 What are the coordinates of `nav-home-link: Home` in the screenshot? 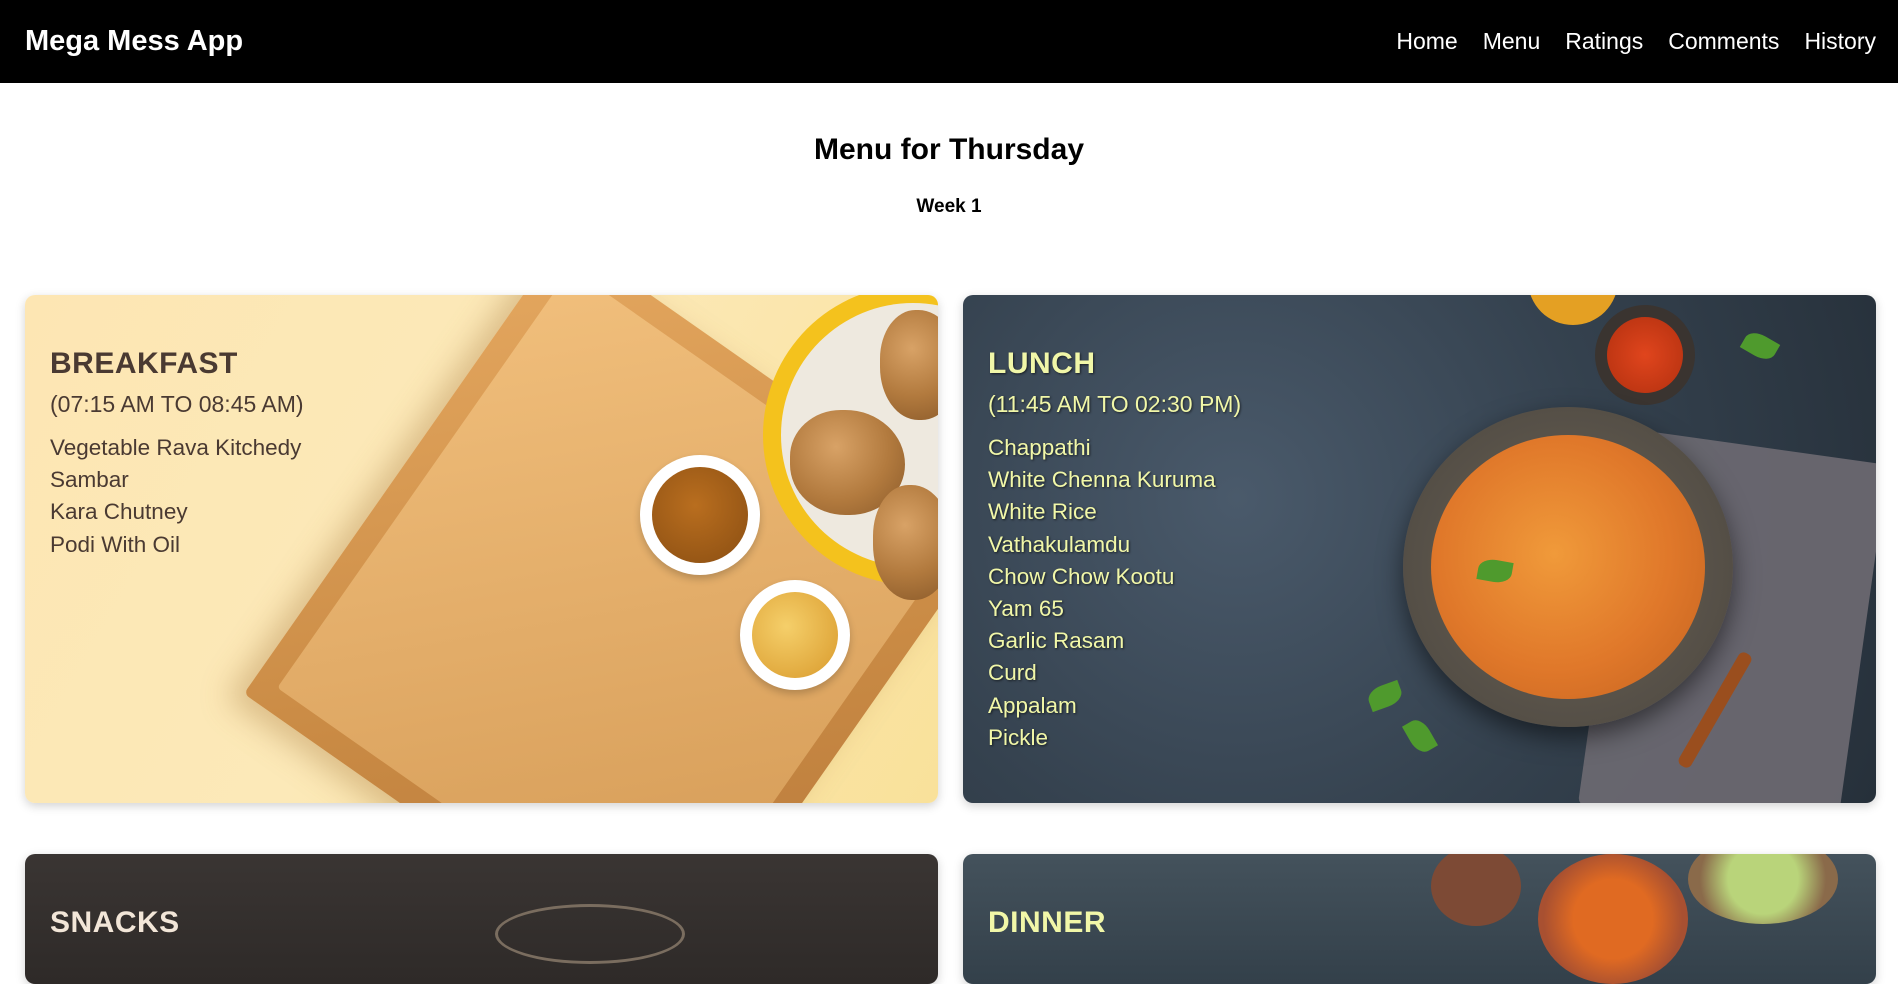 It's located at (1426, 41).